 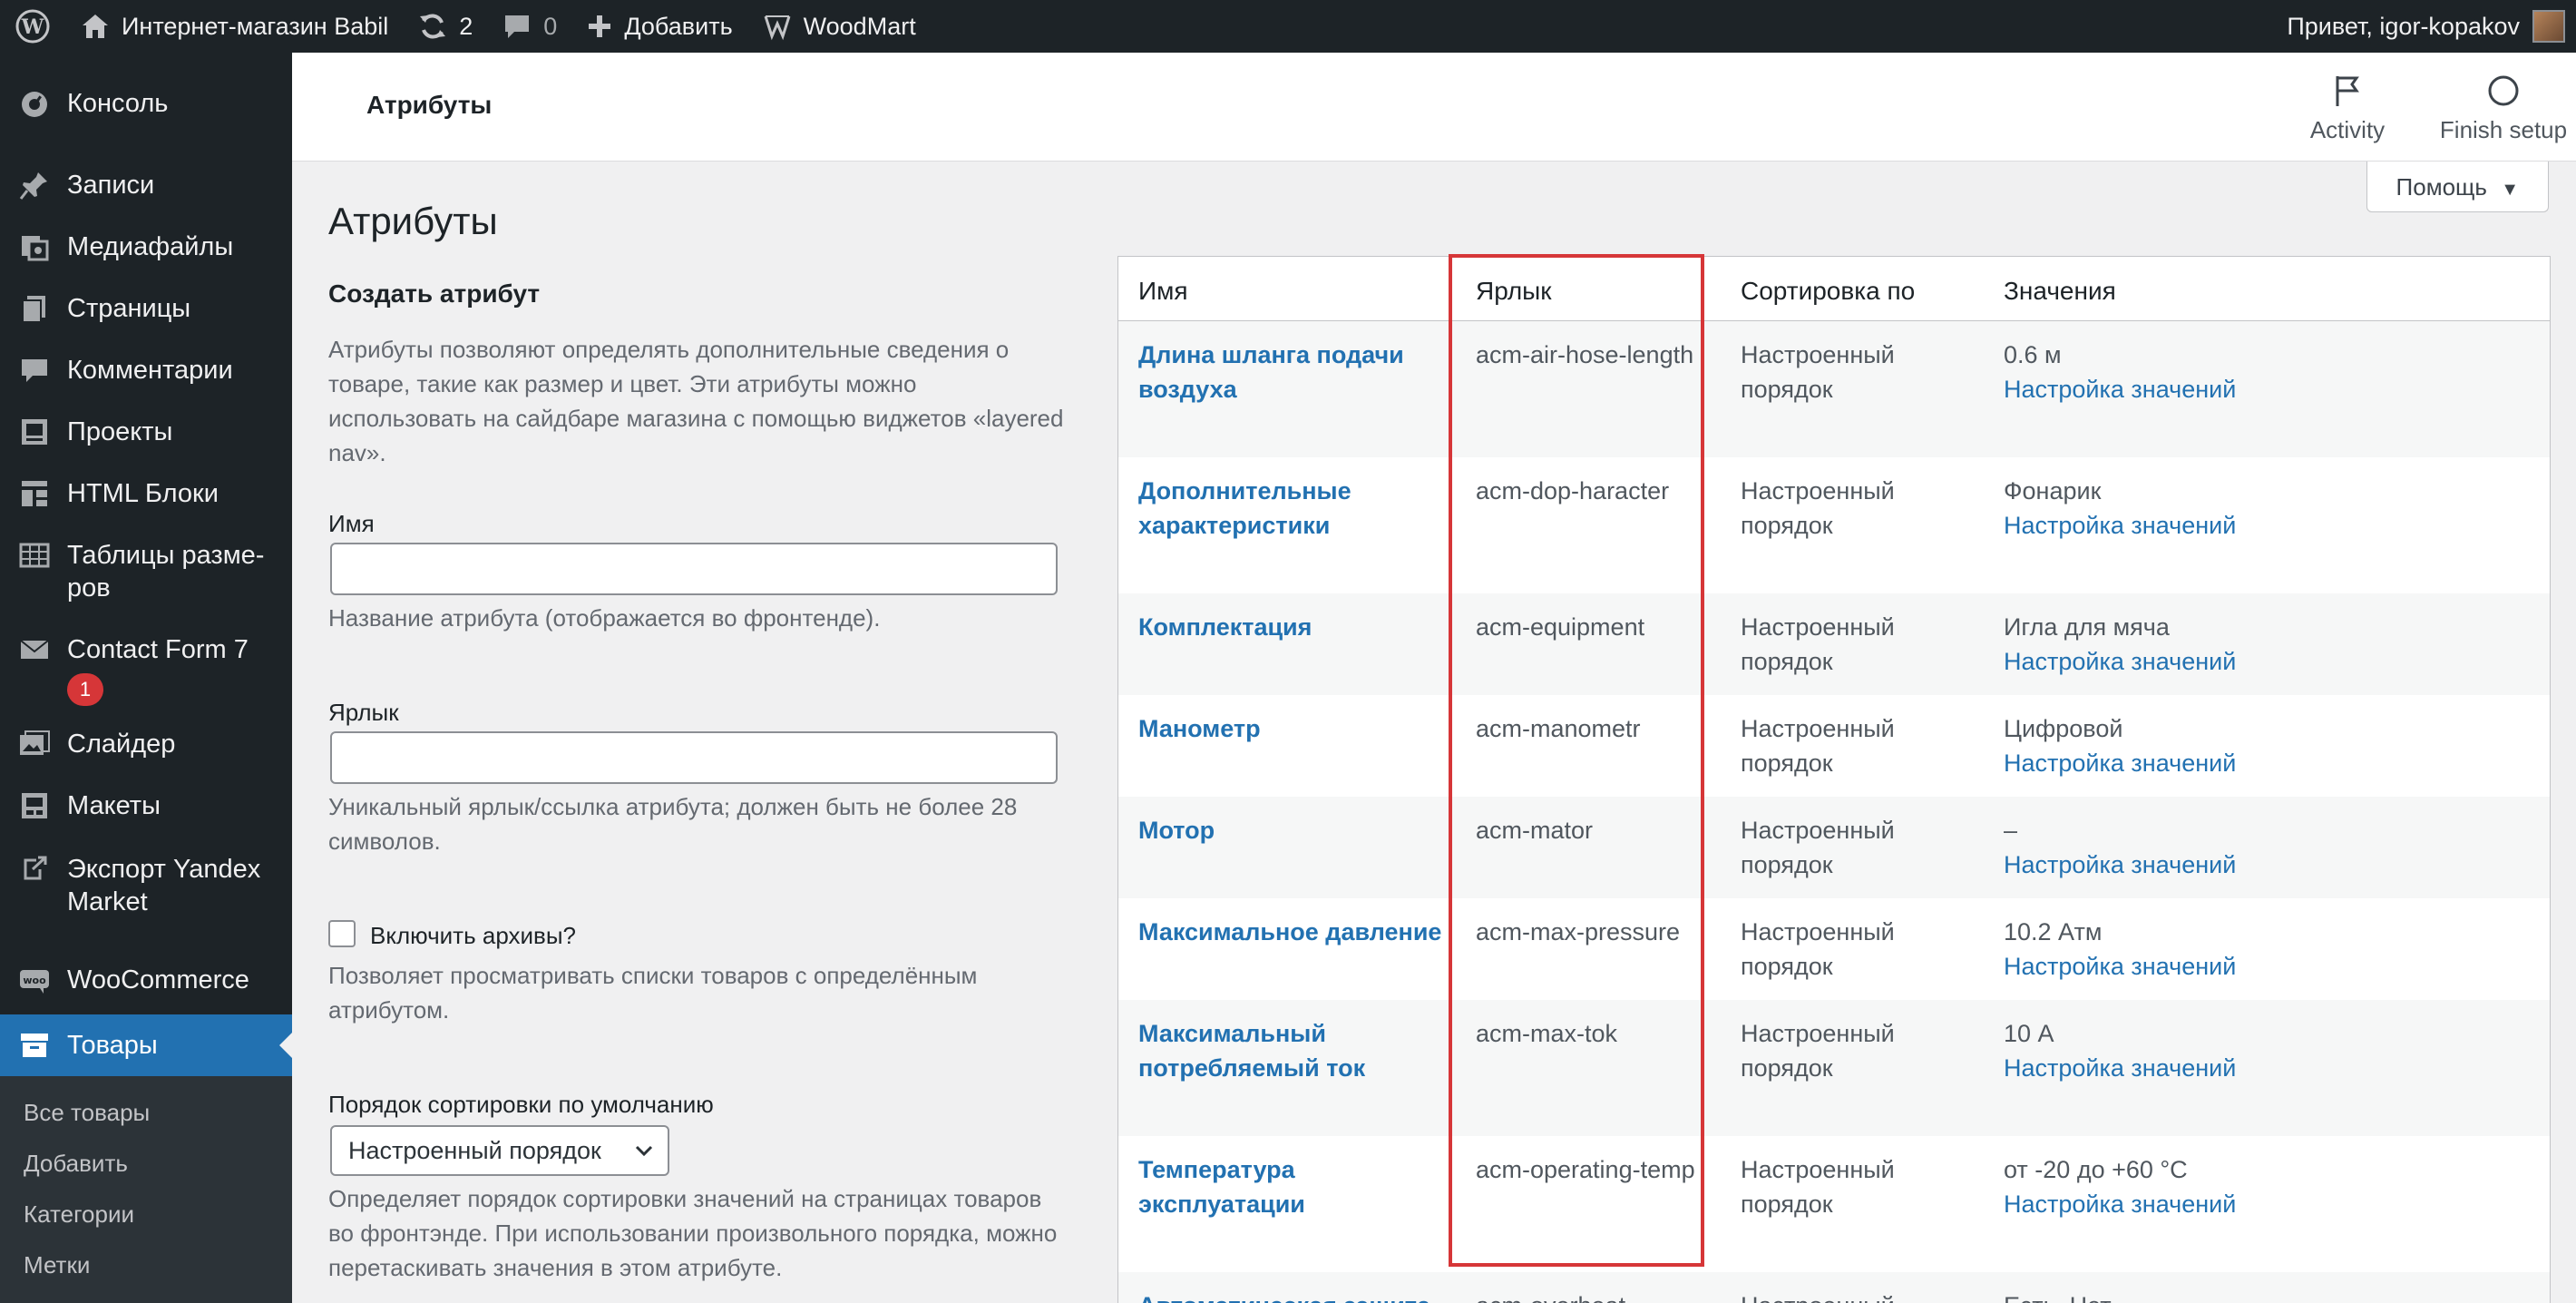 What do you see at coordinates (1297, 728) in the screenshot?
I see `attribute-name-link: Манометр` at bounding box center [1297, 728].